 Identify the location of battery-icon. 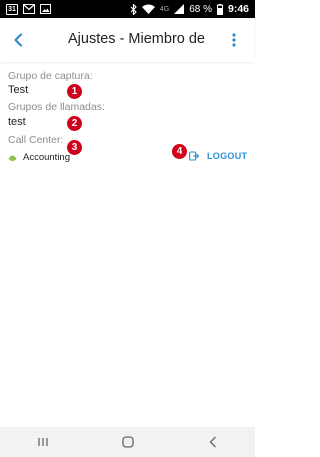
(219, 9).